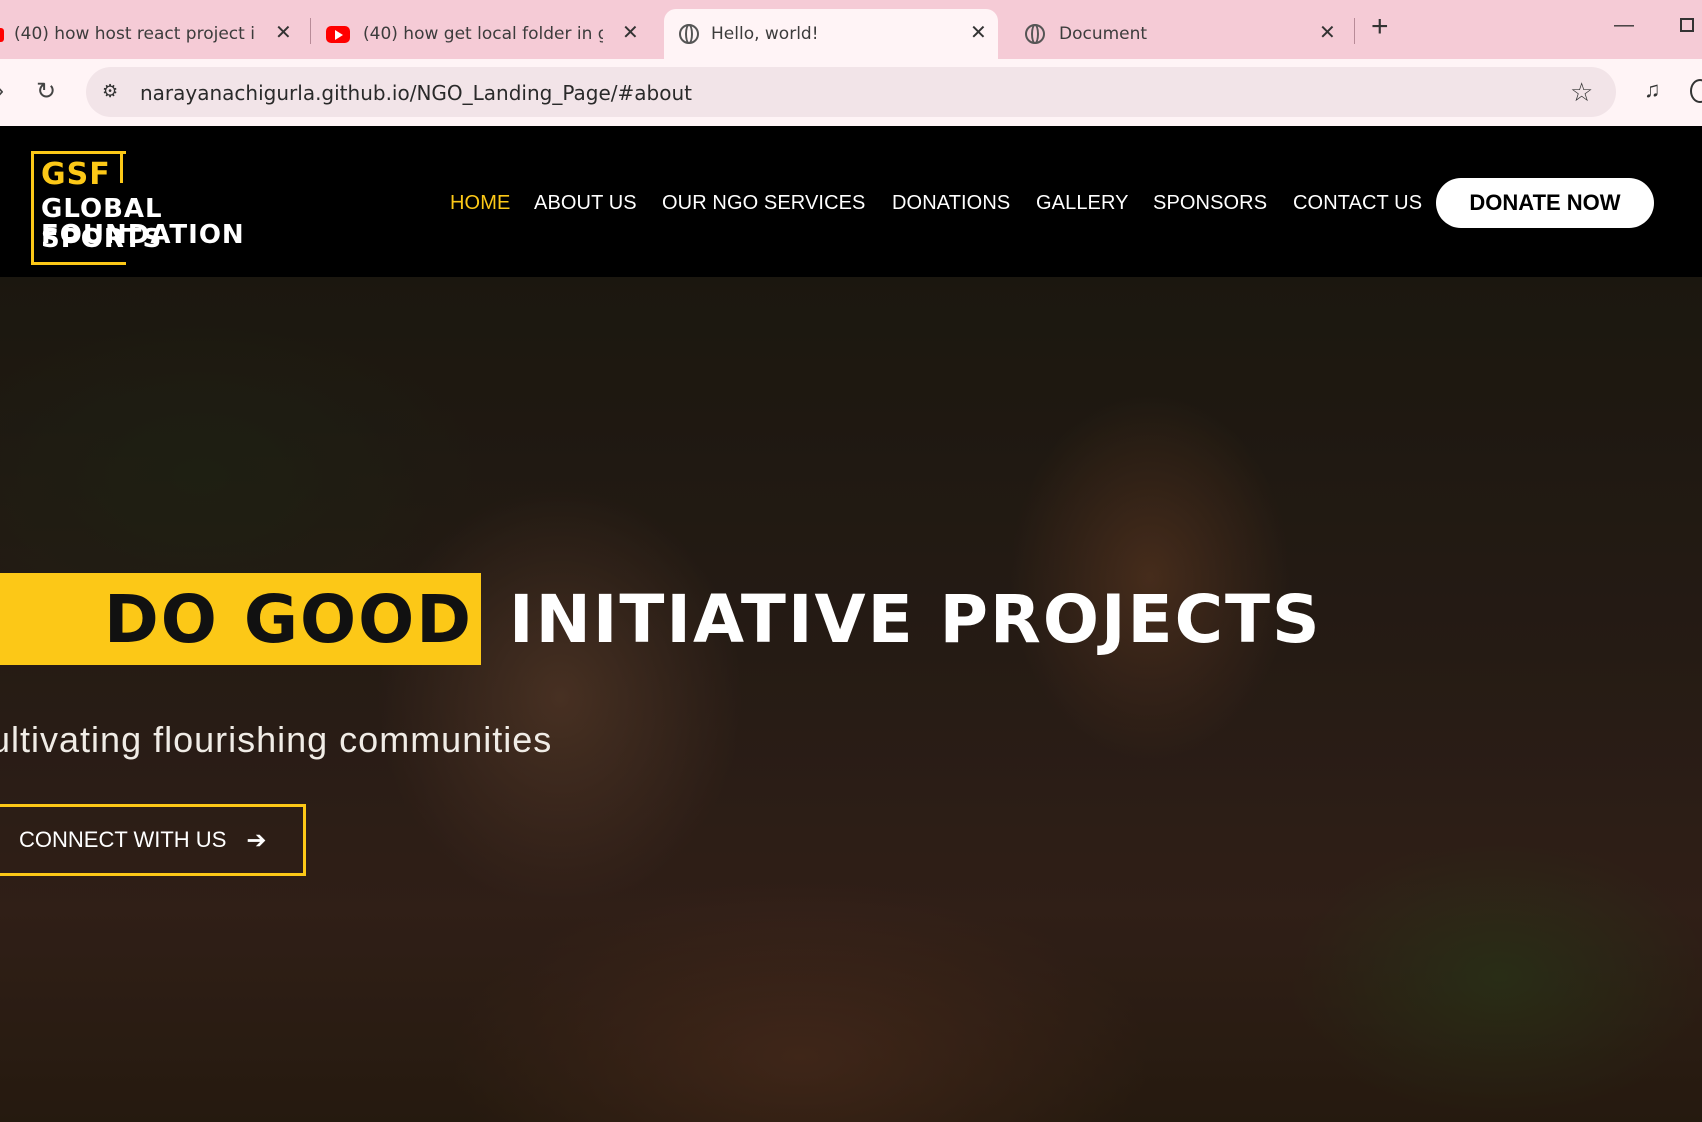 Image resolution: width=1702 pixels, height=1122 pixels. Describe the element at coordinates (951, 203) in the screenshot. I see `nav-donations: DONATIONS` at that location.